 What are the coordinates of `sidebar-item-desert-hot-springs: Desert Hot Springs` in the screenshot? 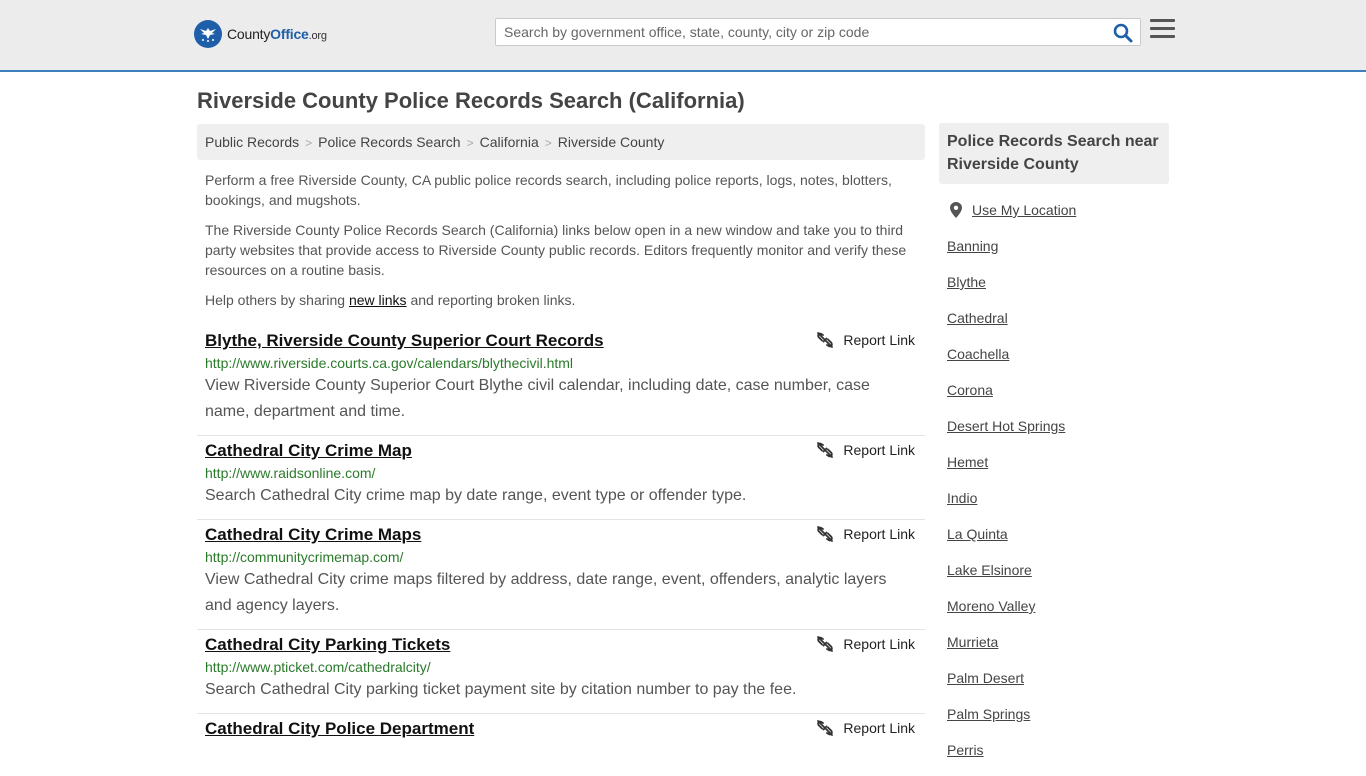 It's located at (1057, 434).